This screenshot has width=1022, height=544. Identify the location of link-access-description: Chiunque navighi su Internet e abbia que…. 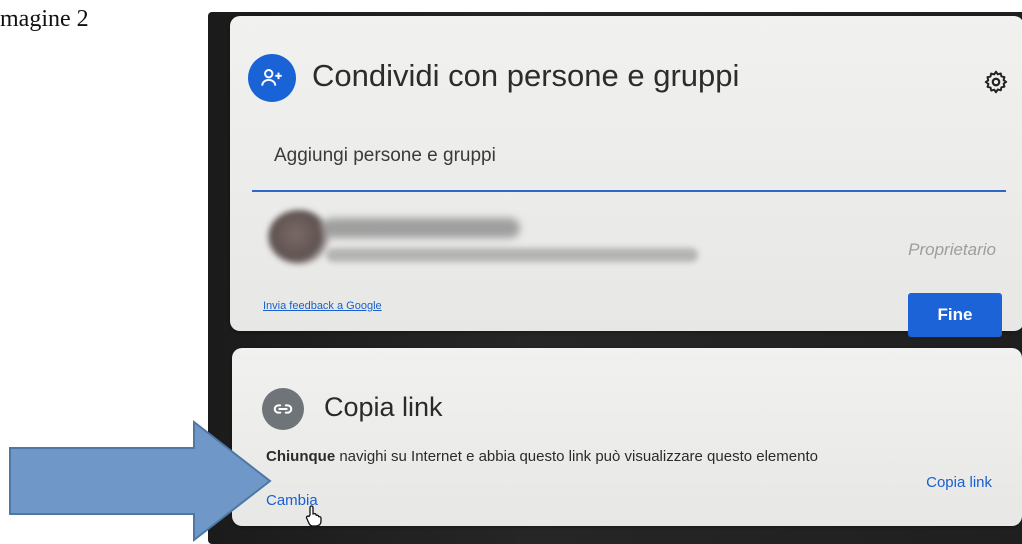
(566, 457).